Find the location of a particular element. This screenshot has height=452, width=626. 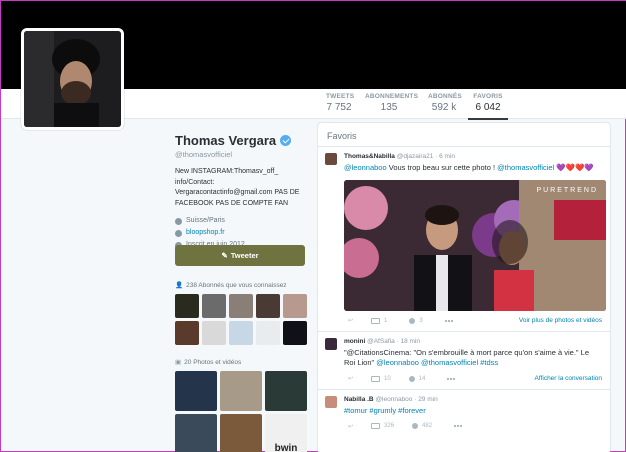

avatar is located at coordinates (72, 79).